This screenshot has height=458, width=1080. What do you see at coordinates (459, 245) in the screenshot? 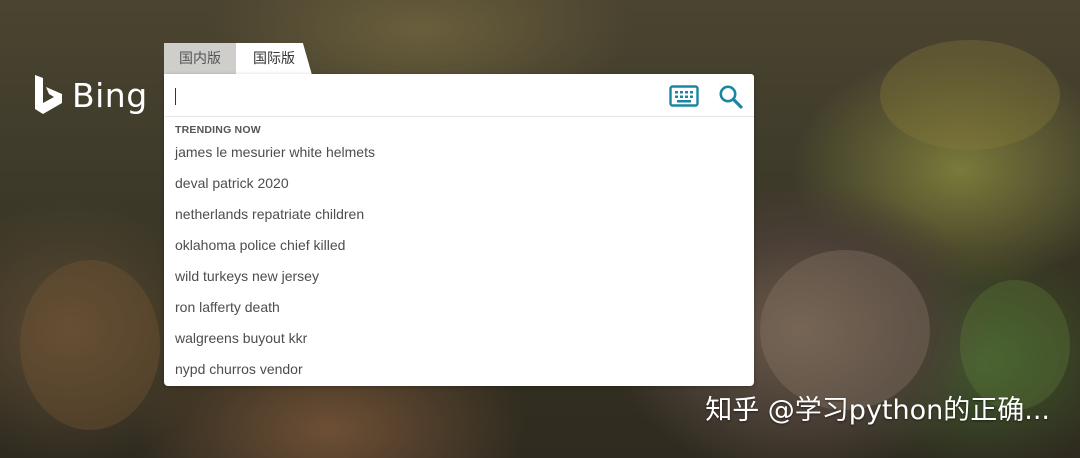
I see `suggestion-item: oklahoma police chief killed` at bounding box center [459, 245].